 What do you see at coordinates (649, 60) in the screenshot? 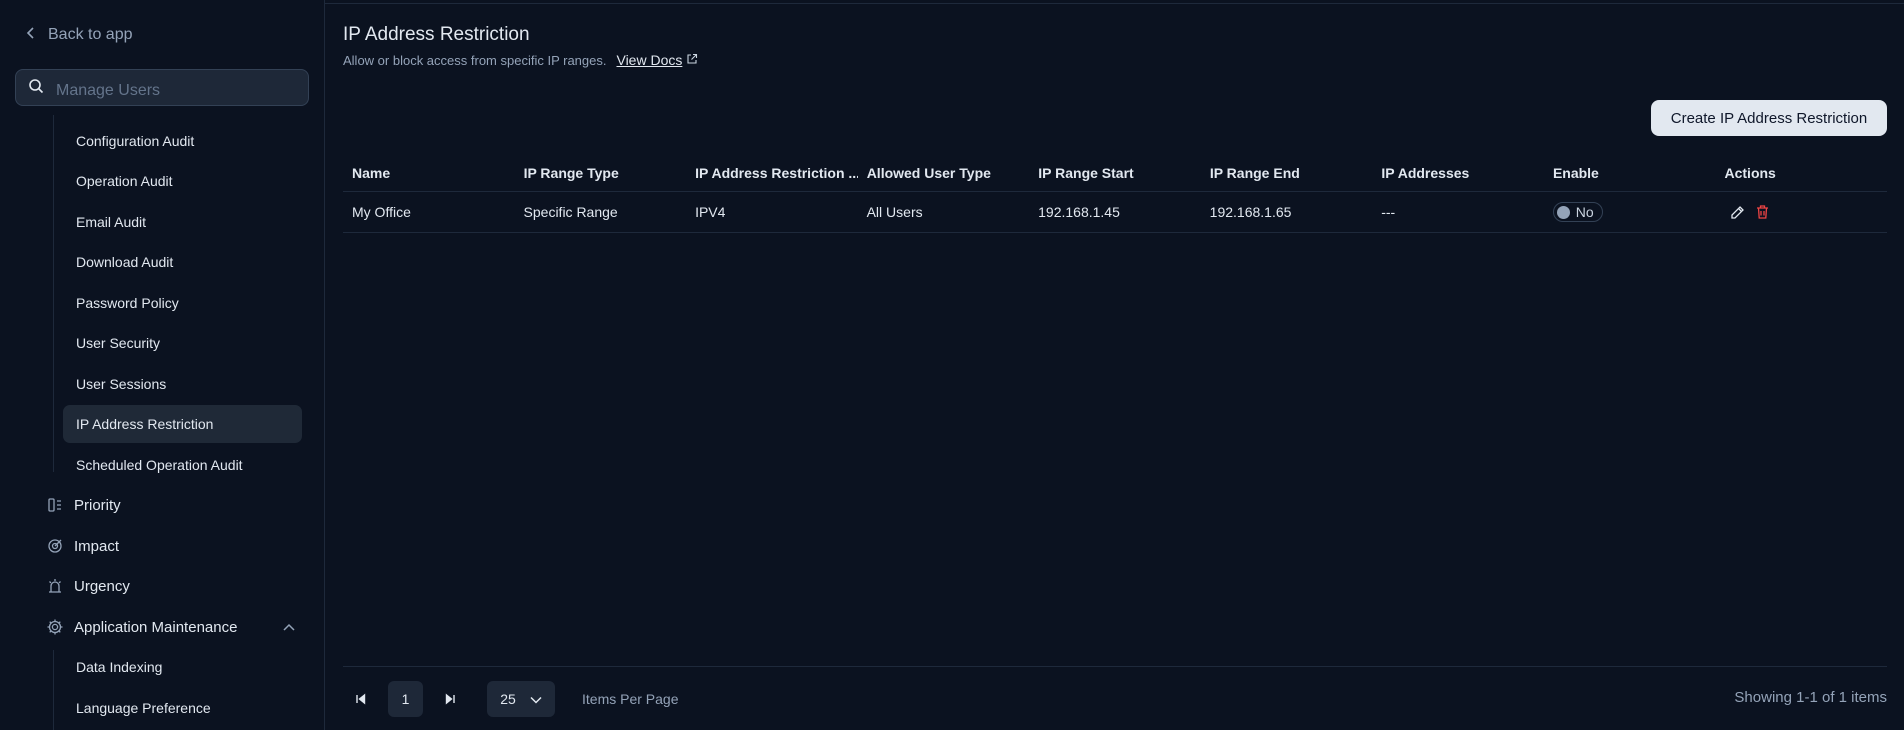
I see `docs-label: View Docs` at bounding box center [649, 60].